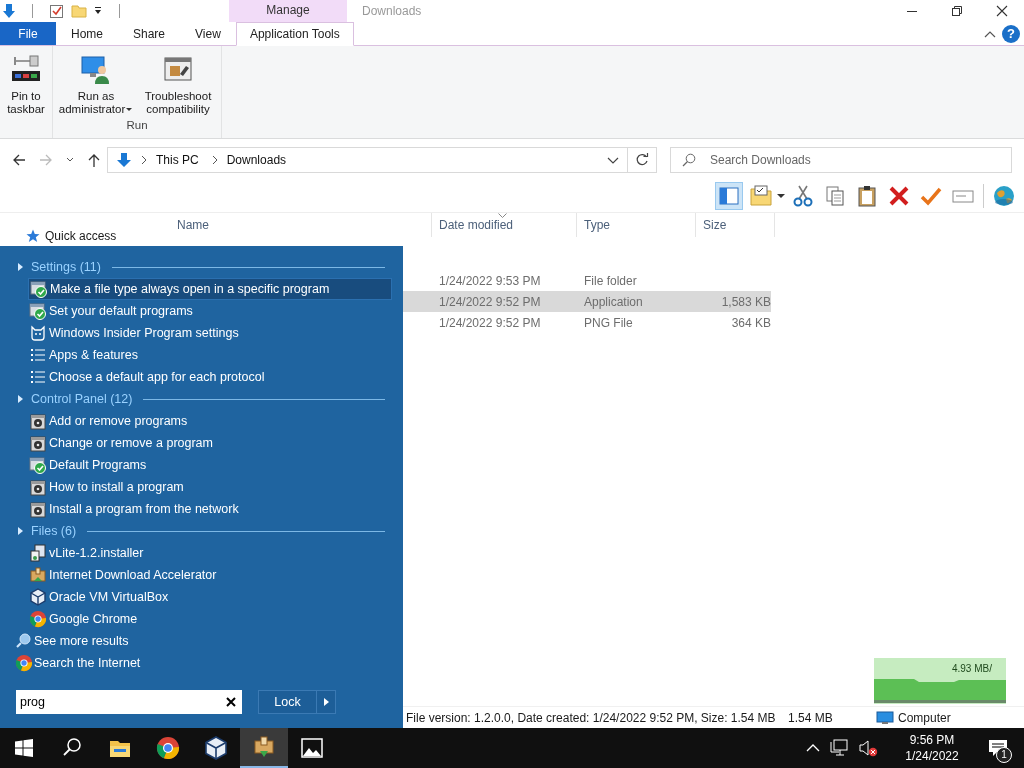 The width and height of the screenshot is (1024, 768). Describe the element at coordinates (210, 553) in the screenshot. I see `search-result: vLite-1.2.installer` at that location.